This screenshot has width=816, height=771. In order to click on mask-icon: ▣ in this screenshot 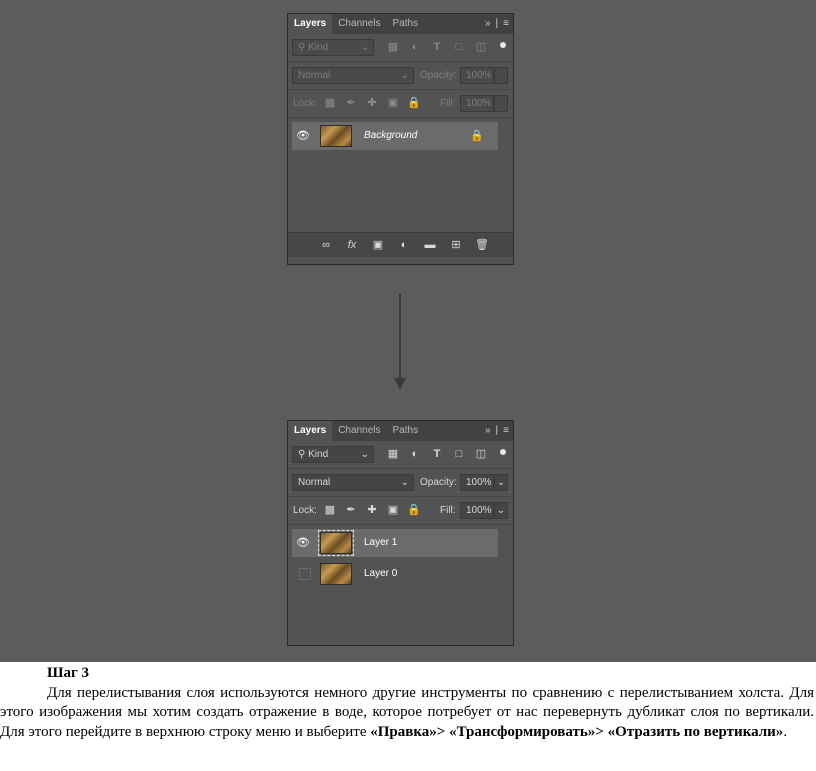, I will do `click(378, 245)`.